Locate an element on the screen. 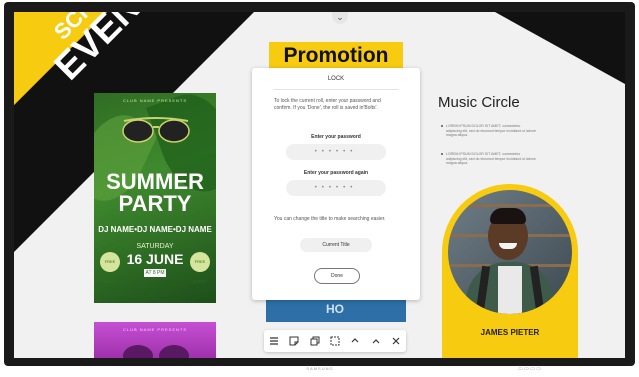 The height and width of the screenshot is (377, 639). bottom-toolbar is located at coordinates (335, 341).